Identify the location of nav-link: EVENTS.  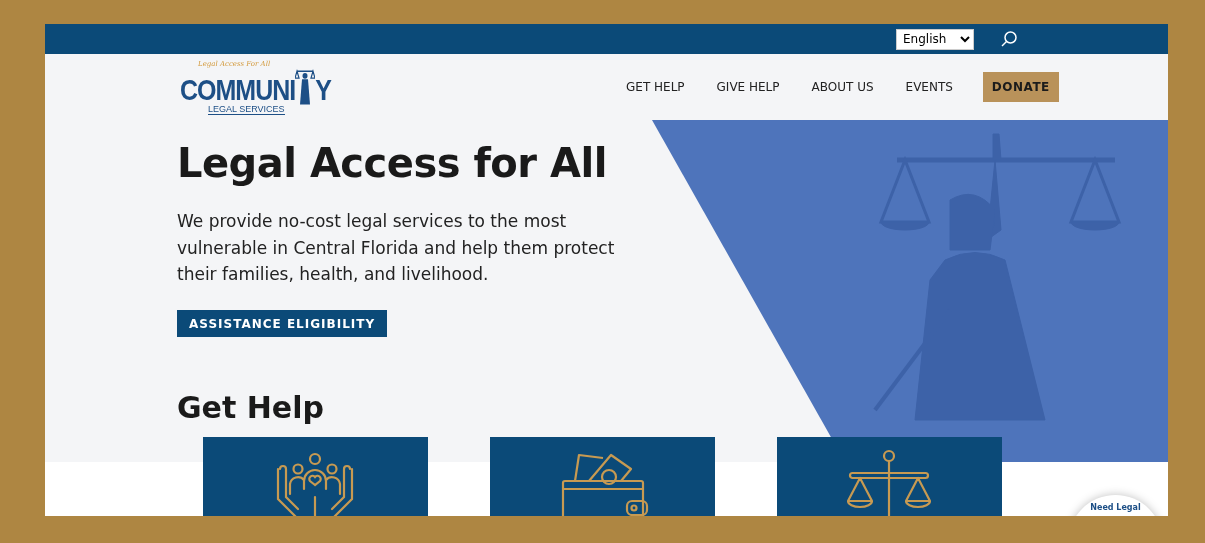
(929, 87).